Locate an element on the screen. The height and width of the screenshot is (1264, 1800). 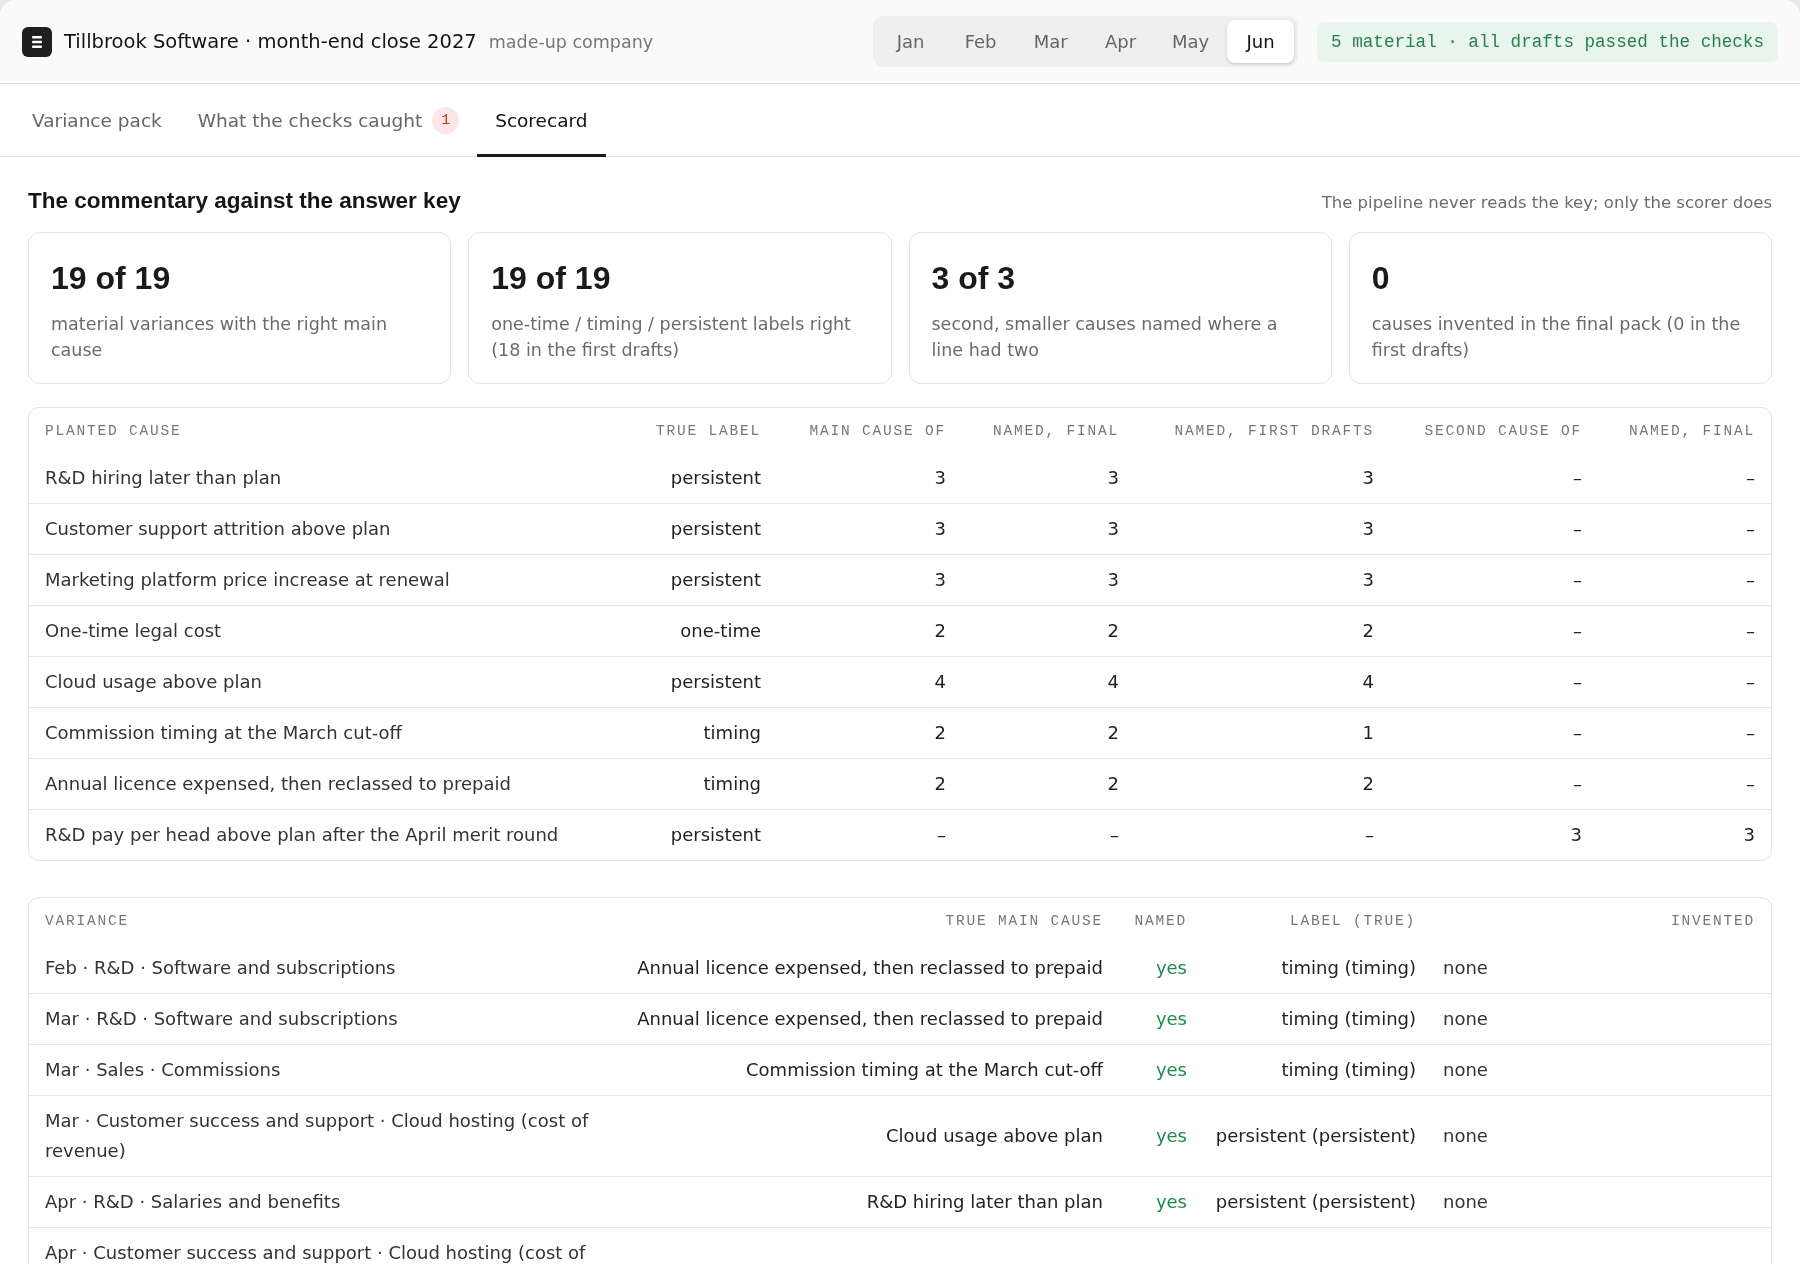
column-header: MAIN CAUSE OF is located at coordinates (877, 430).